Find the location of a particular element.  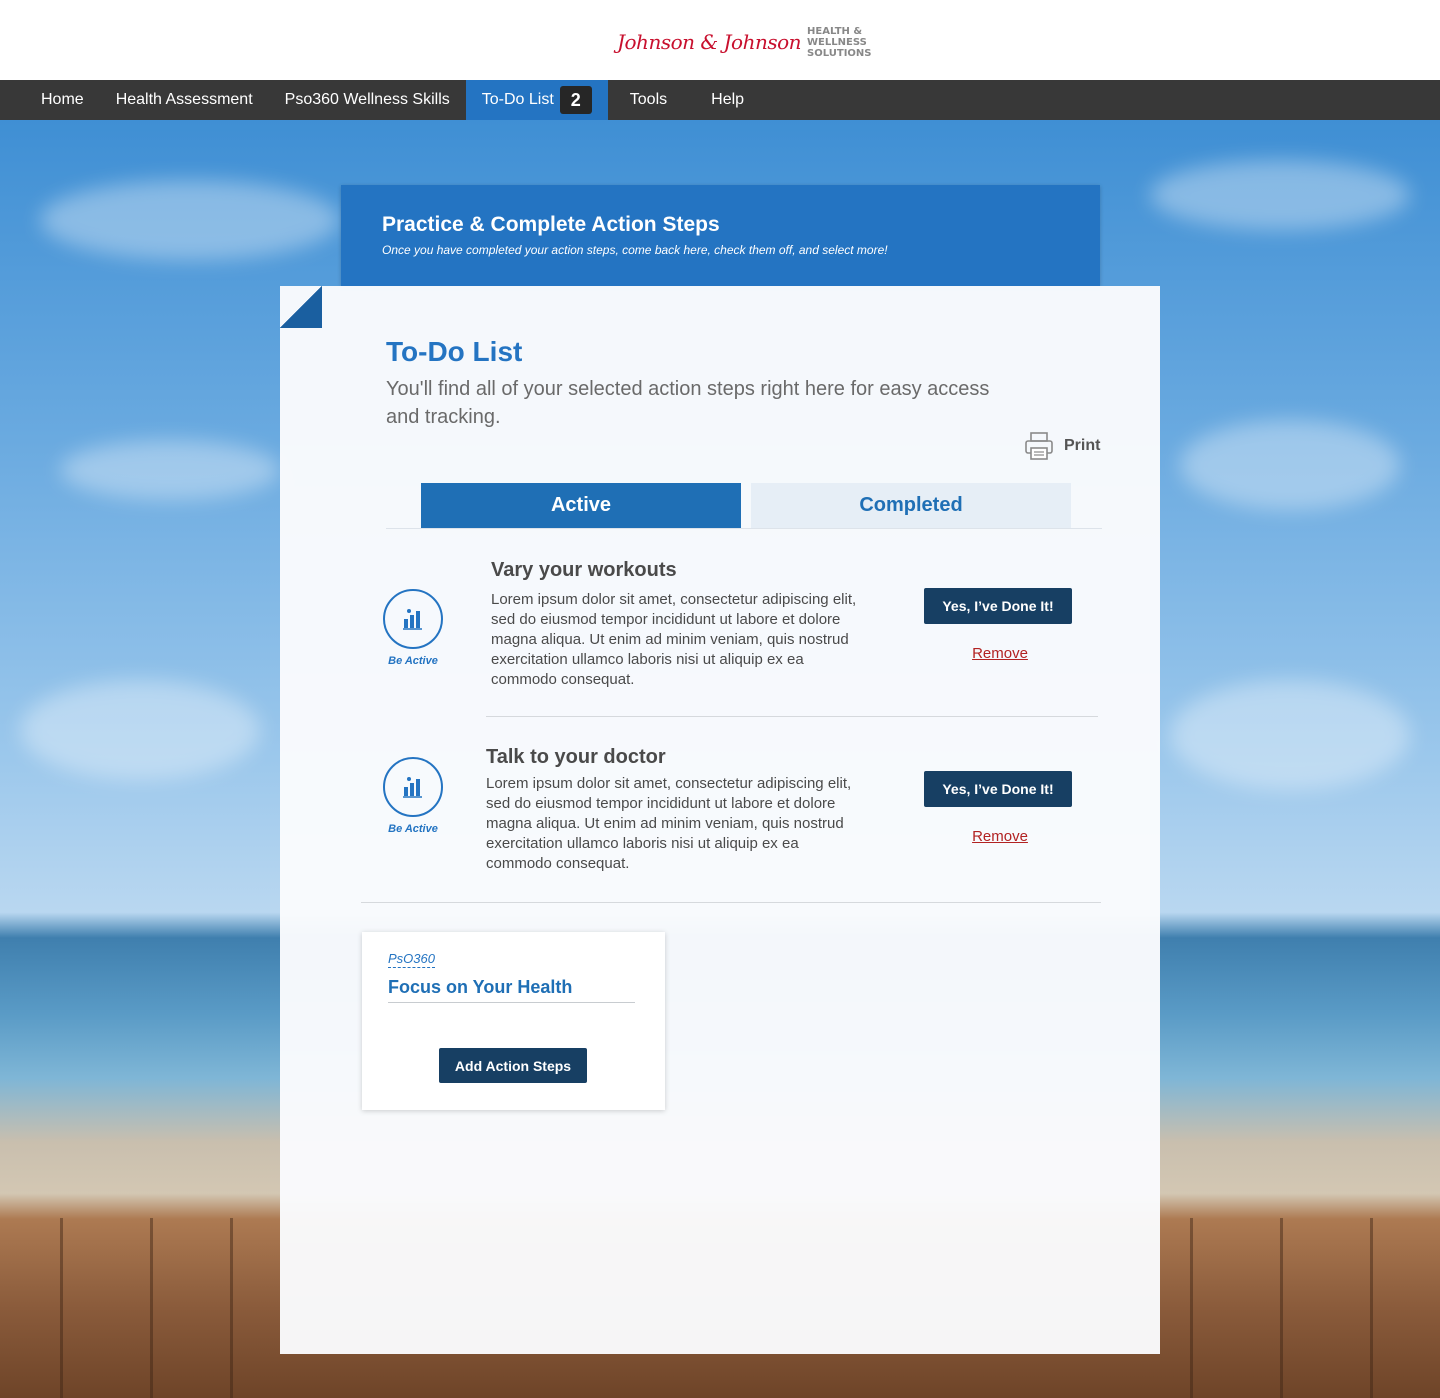

page-title: To-Do List is located at coordinates (454, 351).